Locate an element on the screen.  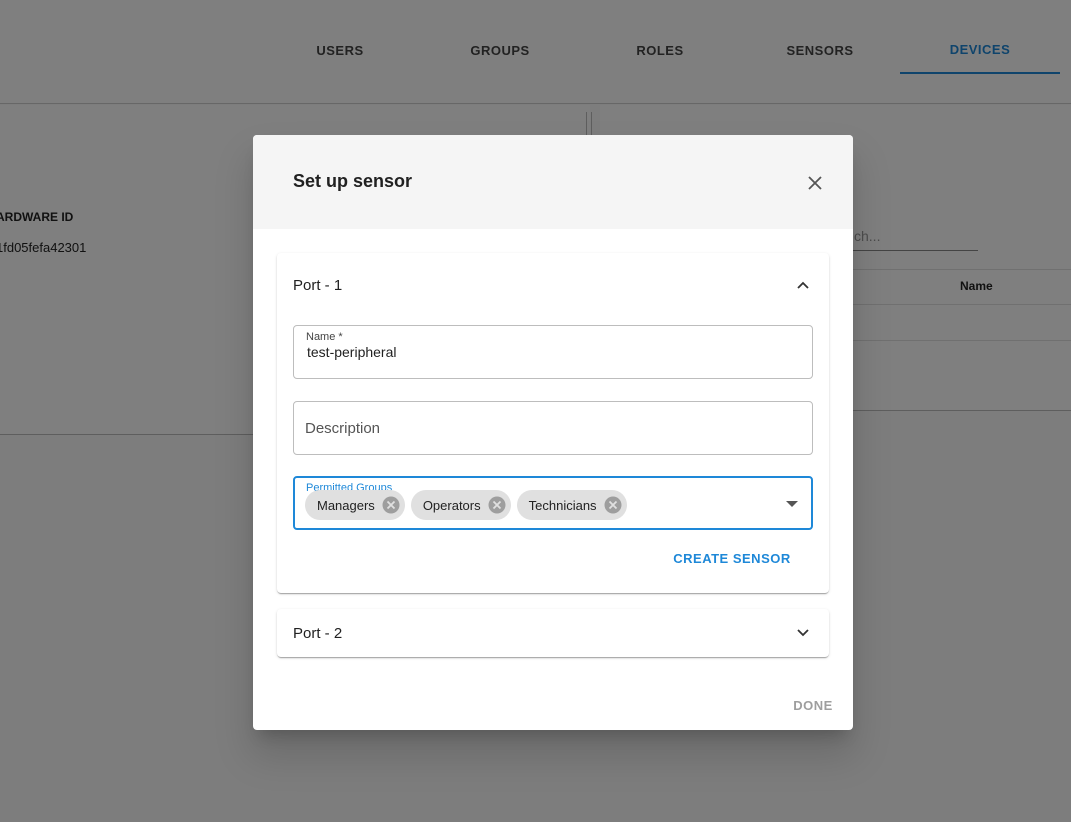
description-field: Description is located at coordinates (553, 428).